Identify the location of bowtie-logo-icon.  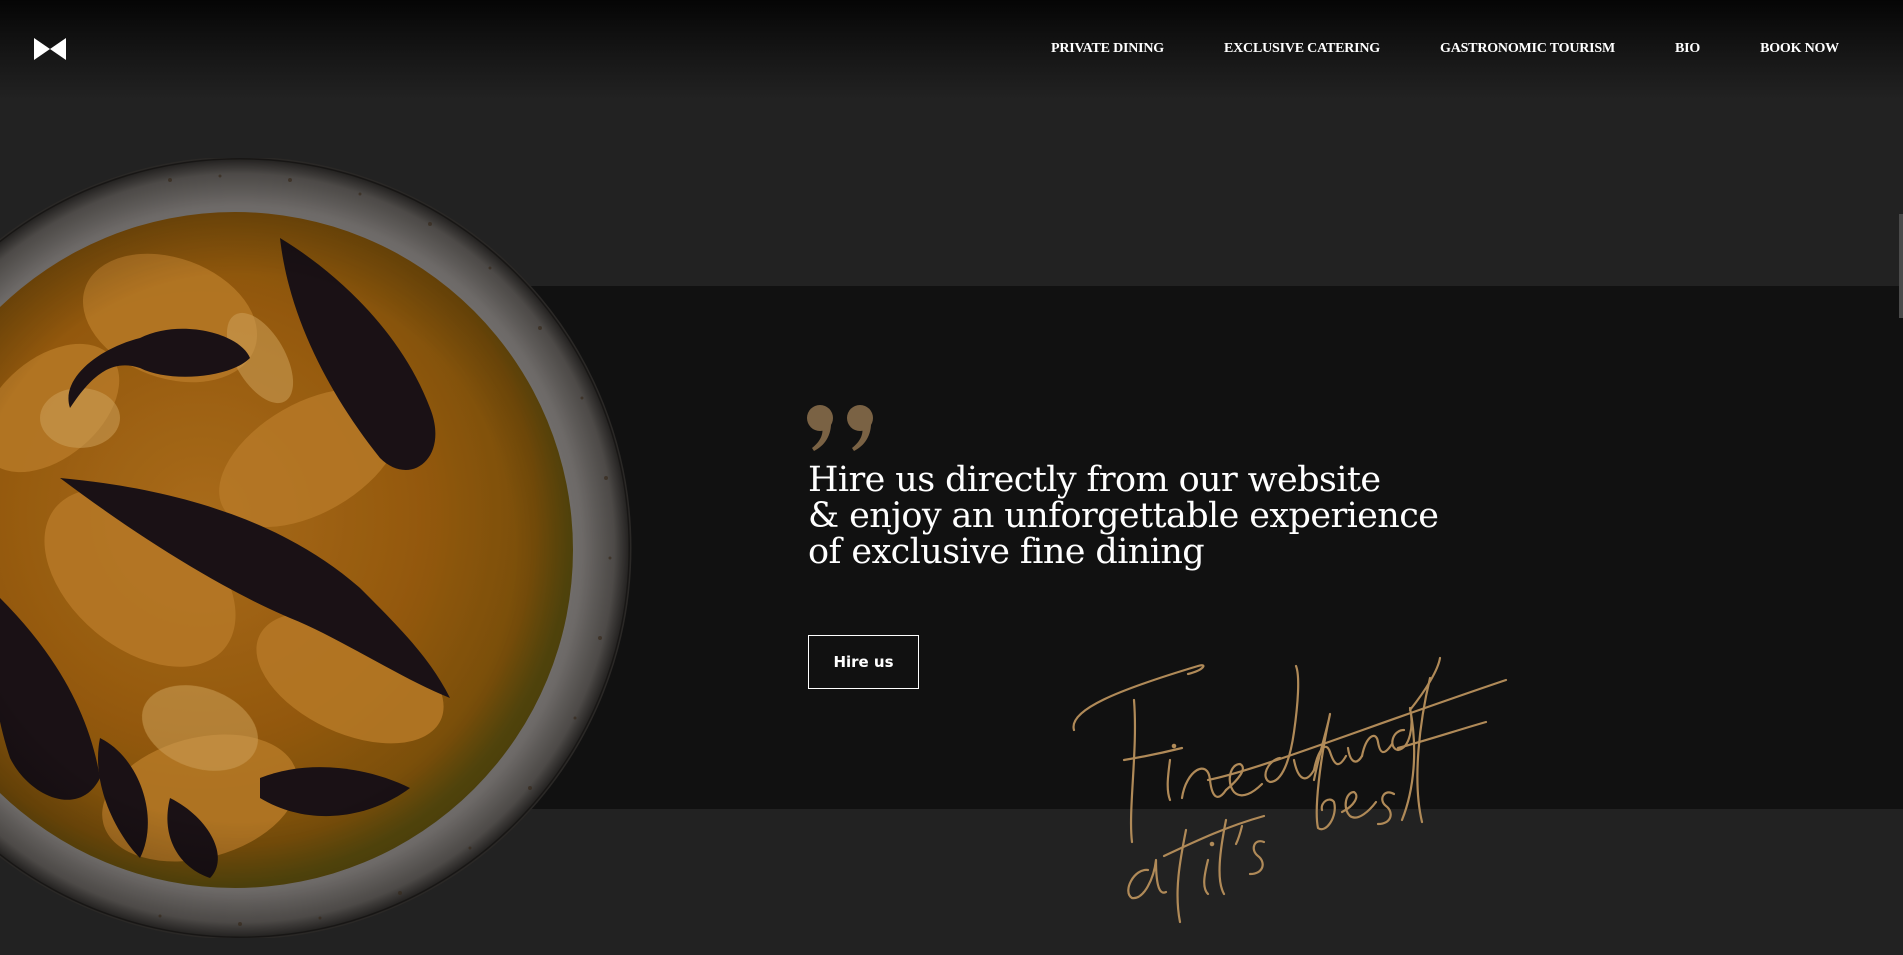
(50, 49).